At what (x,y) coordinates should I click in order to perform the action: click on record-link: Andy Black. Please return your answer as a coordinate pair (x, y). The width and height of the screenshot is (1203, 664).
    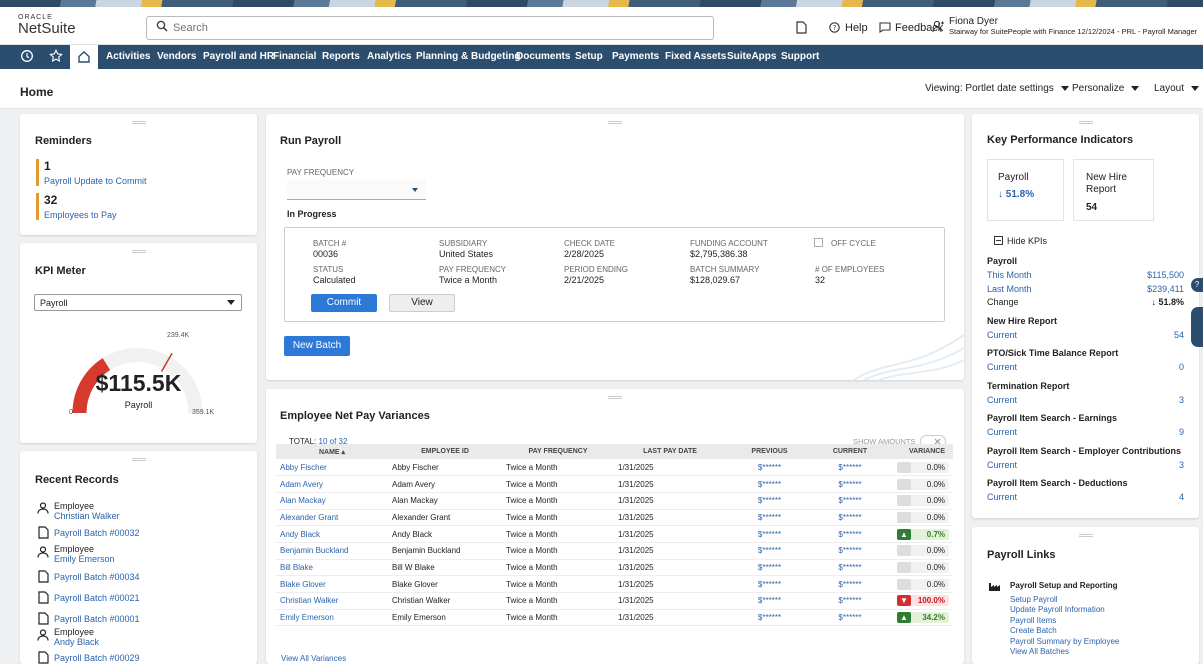
    Looking at the image, I should click on (76, 642).